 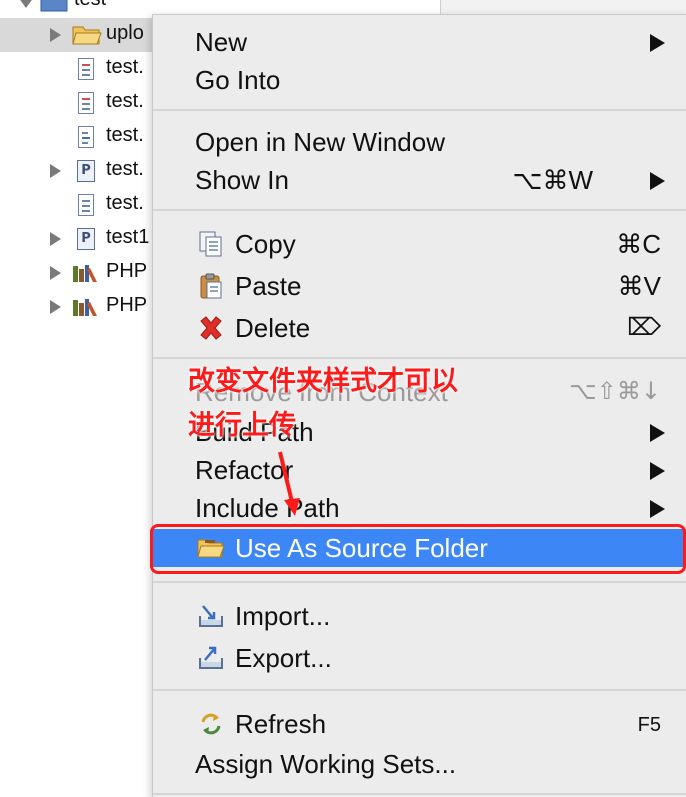 I want to click on menu-item-go-into: Go Into, so click(x=419, y=80).